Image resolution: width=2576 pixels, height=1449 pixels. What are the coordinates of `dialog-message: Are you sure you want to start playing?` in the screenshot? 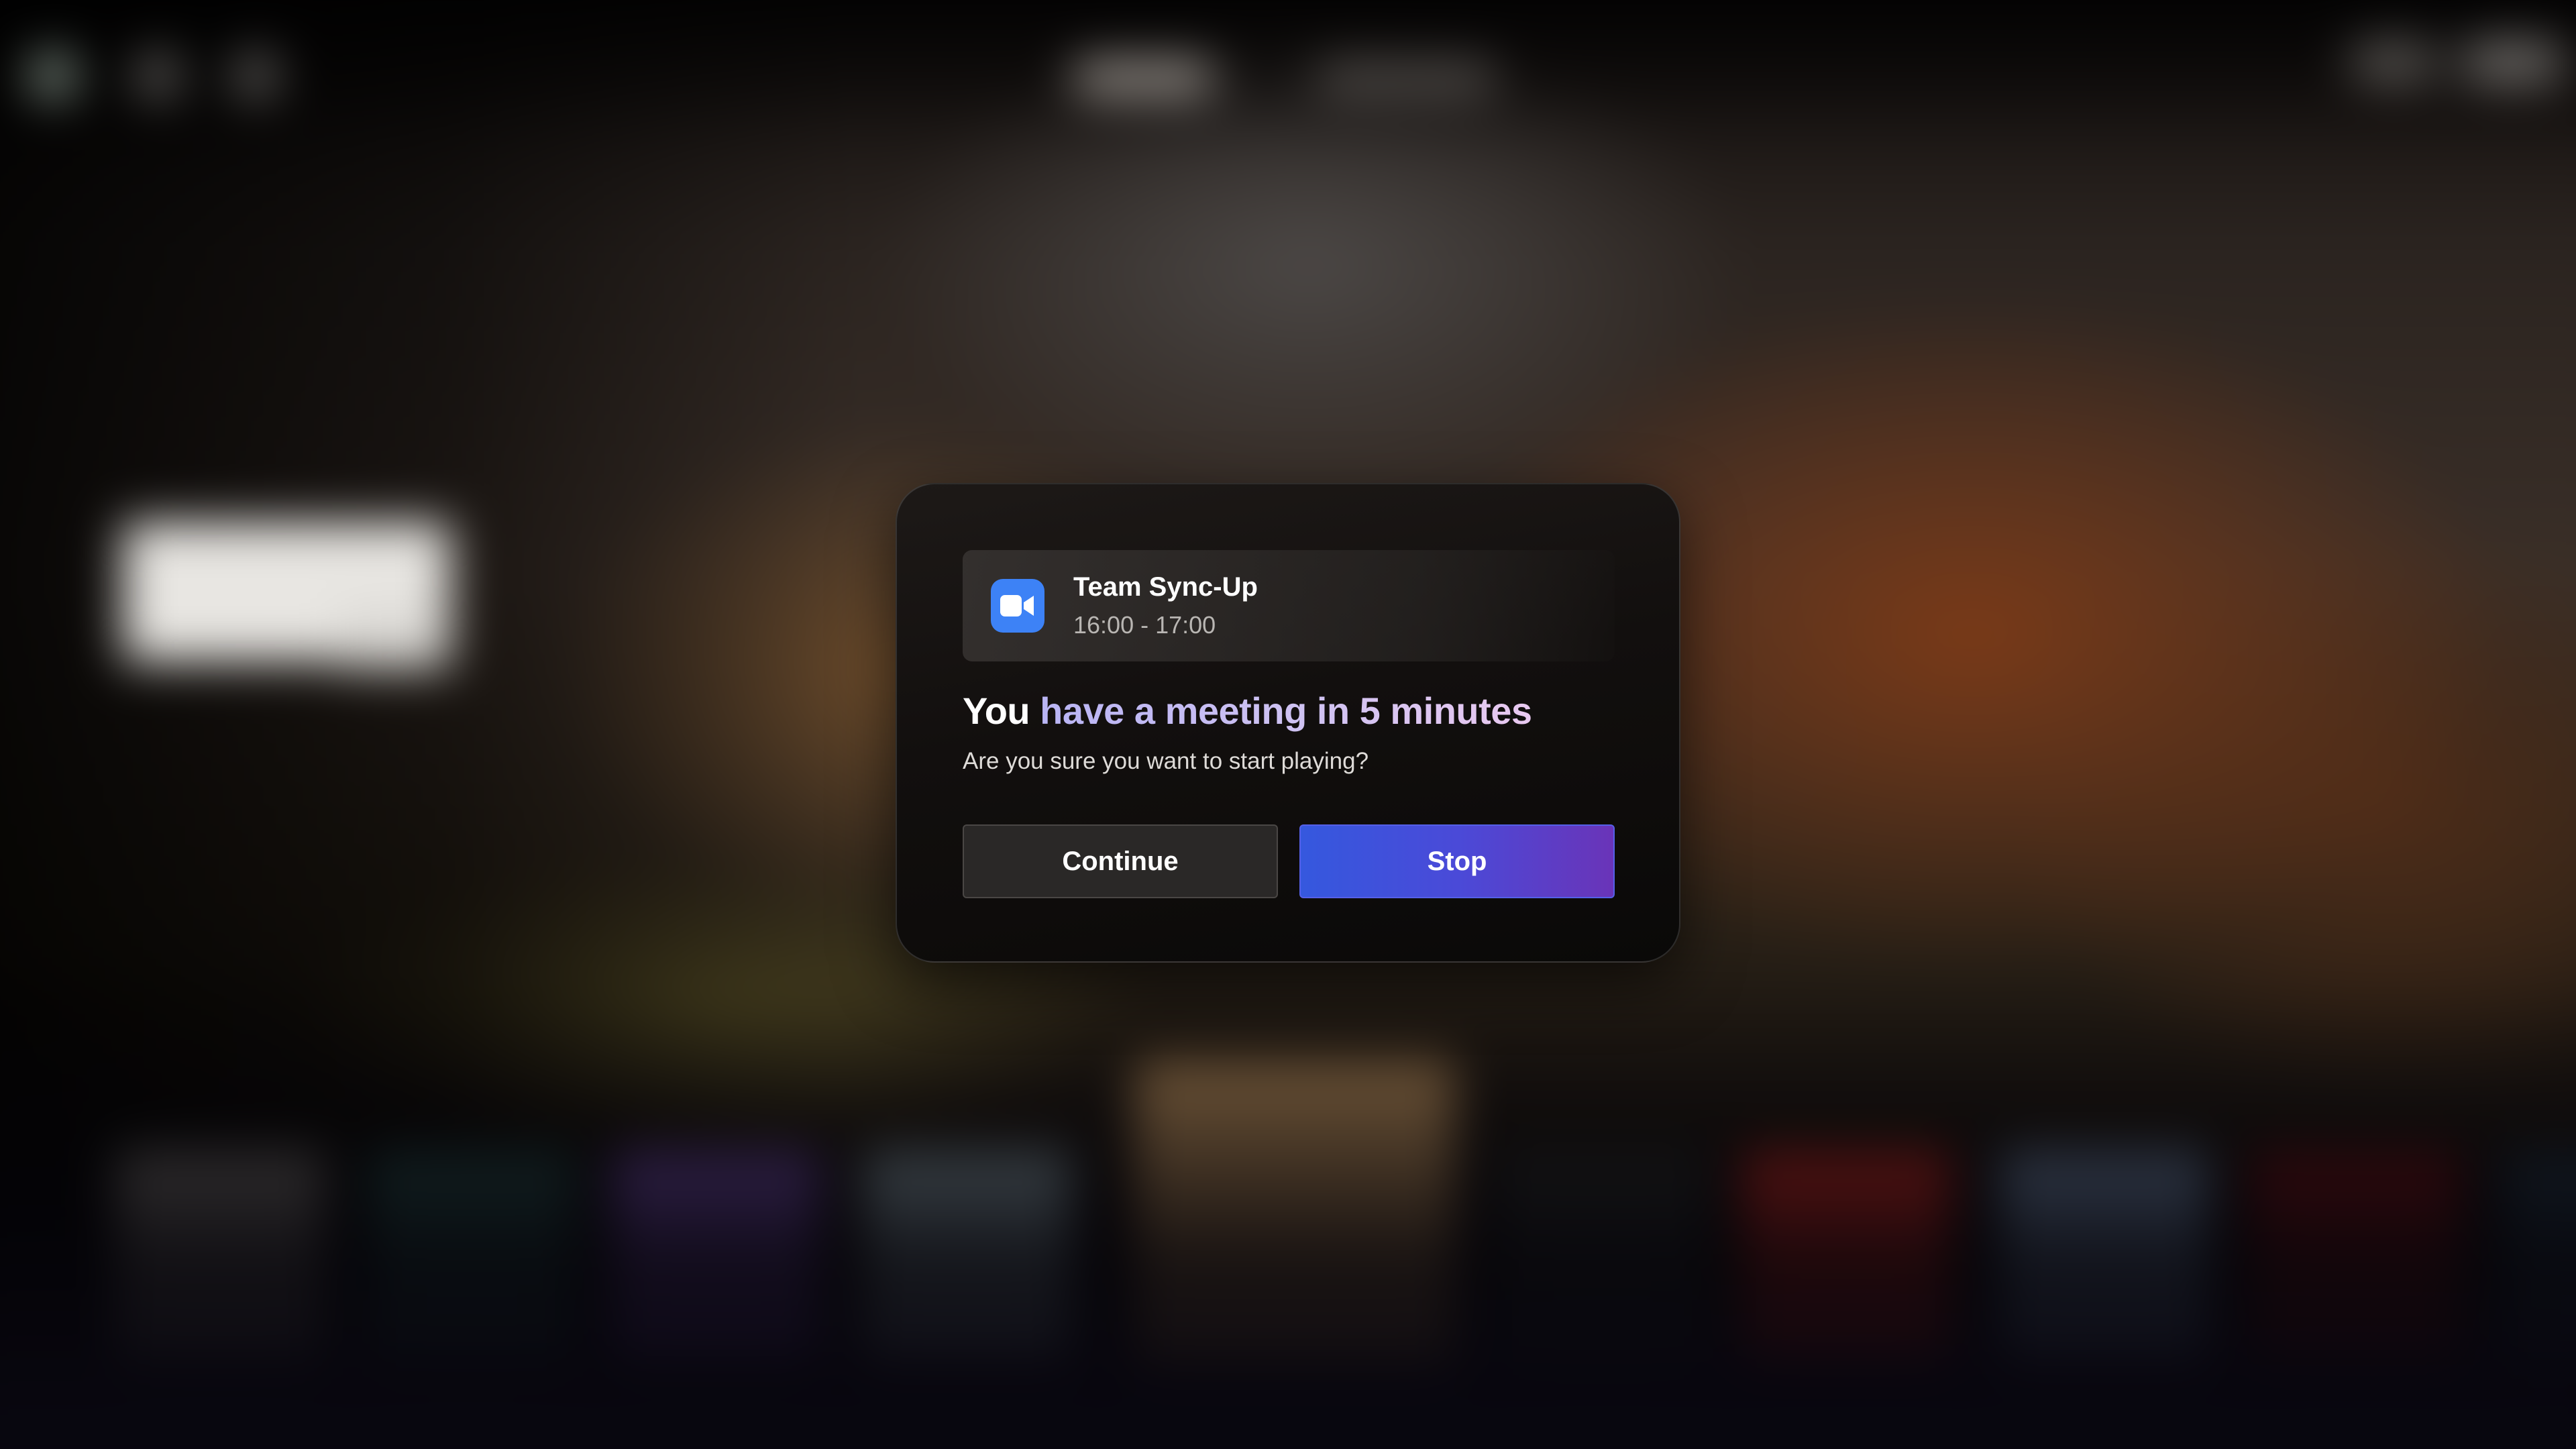 It's located at (1166, 761).